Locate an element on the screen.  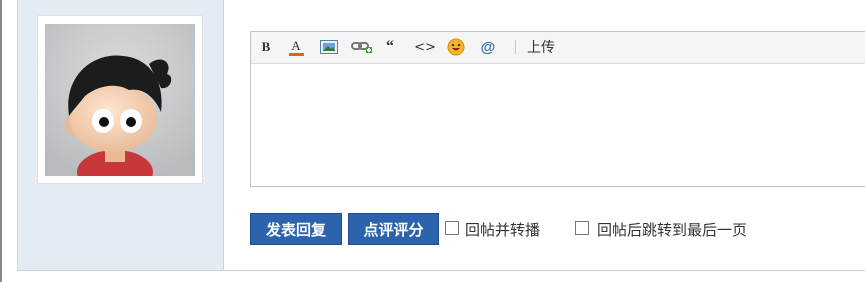
post-divider is located at coordinates (441, 270).